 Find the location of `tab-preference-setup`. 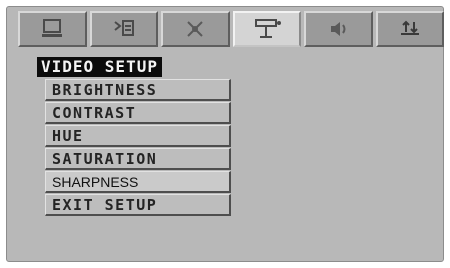

tab-preference-setup is located at coordinates (409, 29).